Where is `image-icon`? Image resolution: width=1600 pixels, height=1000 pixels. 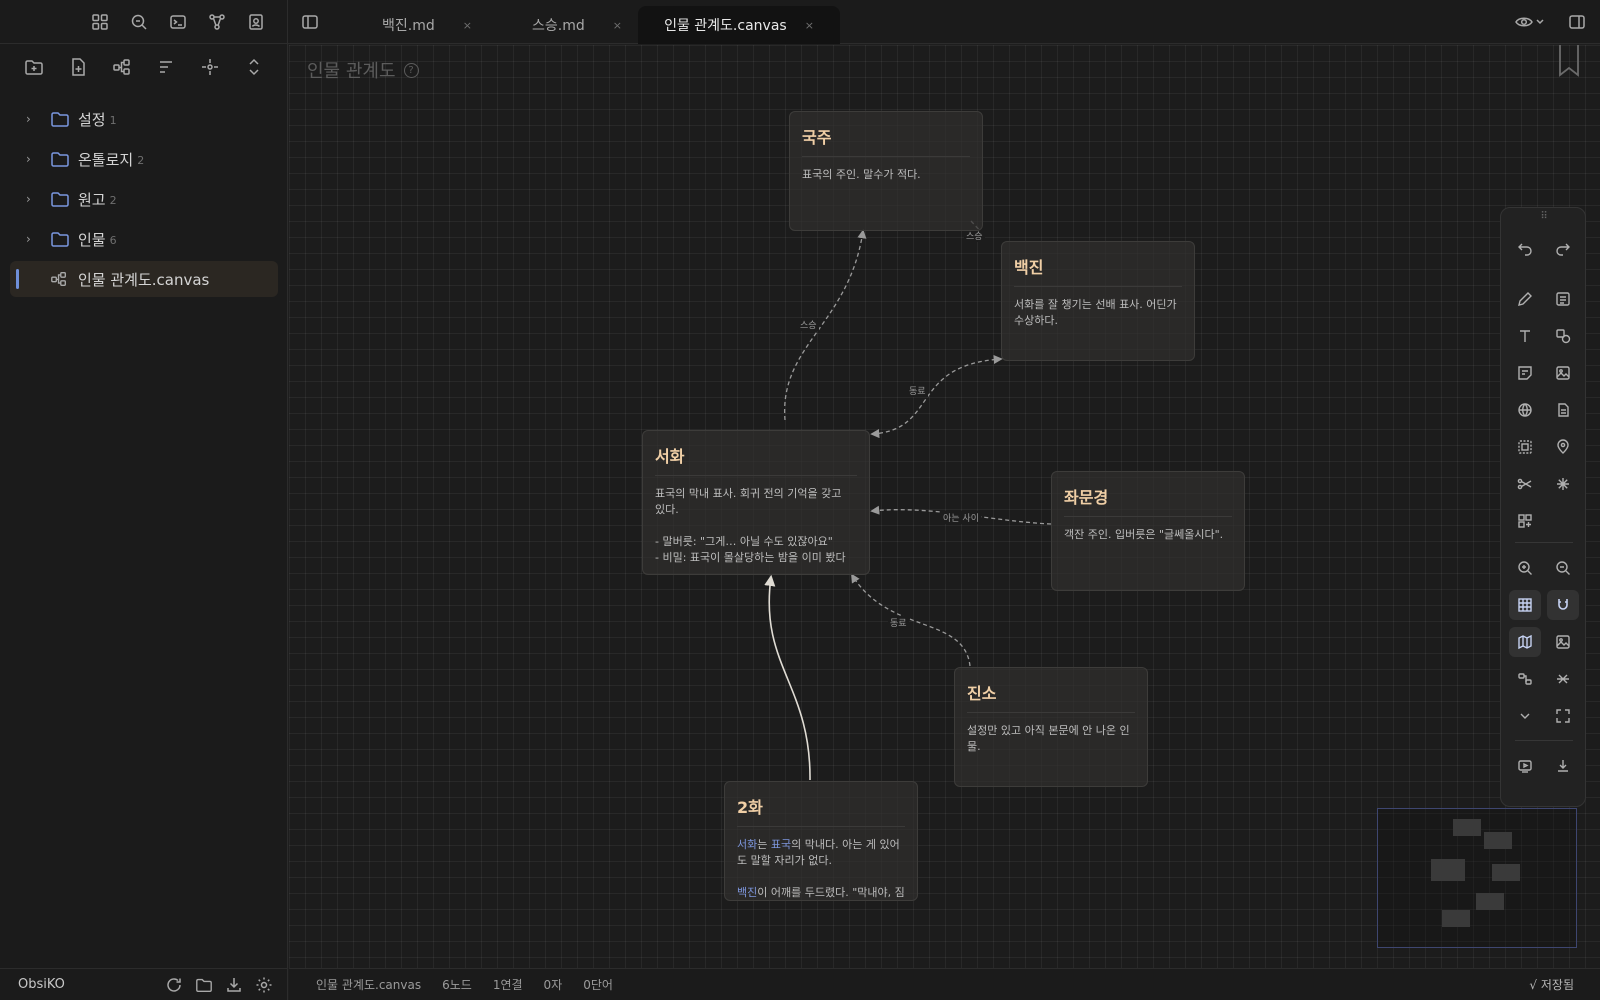 image-icon is located at coordinates (1563, 373).